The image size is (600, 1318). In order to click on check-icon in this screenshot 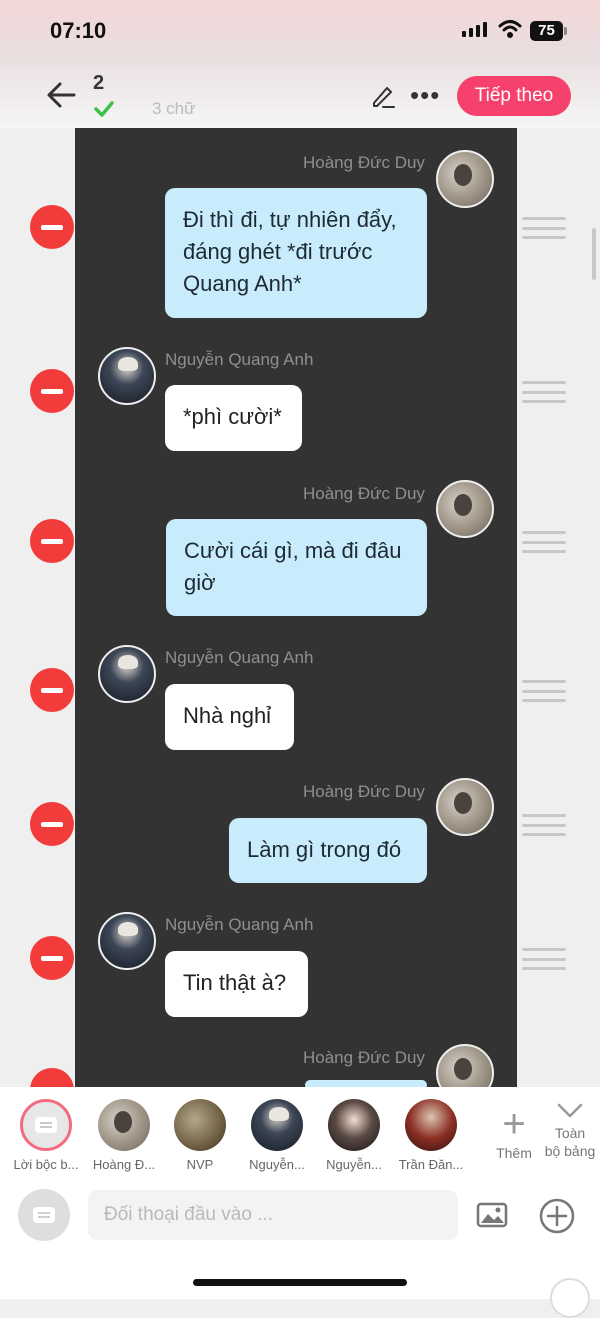, I will do `click(104, 109)`.